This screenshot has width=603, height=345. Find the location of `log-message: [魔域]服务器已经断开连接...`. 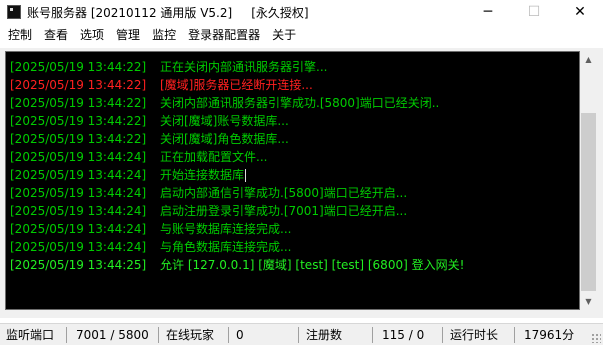

log-message: [魔域]服务器已经断开连接... is located at coordinates (236, 85).